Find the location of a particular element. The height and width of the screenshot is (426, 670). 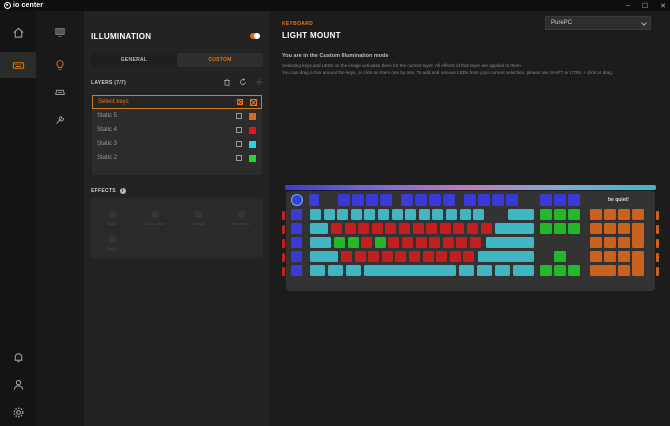

layer-static-2: Static 2 is located at coordinates (177, 158).